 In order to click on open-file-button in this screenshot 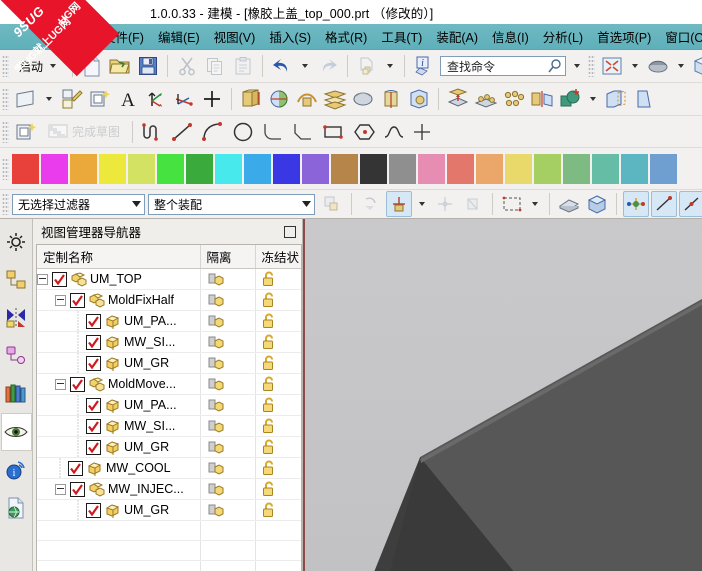, I will do `click(120, 66)`.